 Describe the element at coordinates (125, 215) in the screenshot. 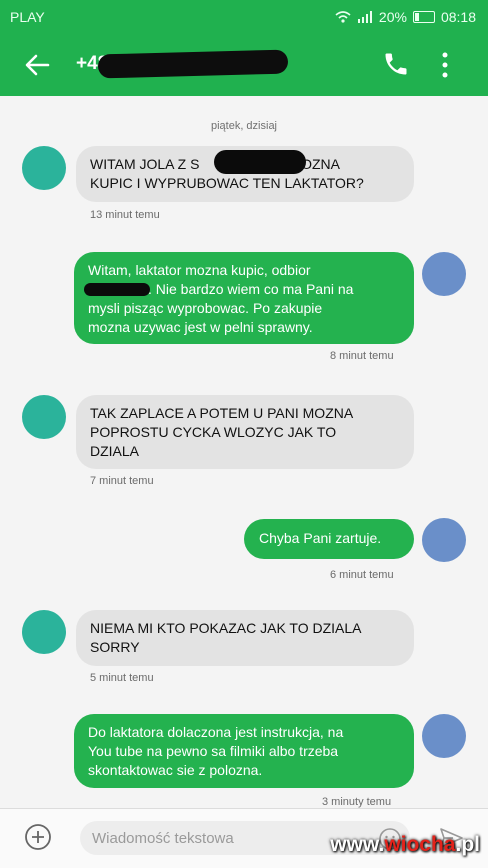

I see `message-timestamp: 13 minut temu` at that location.